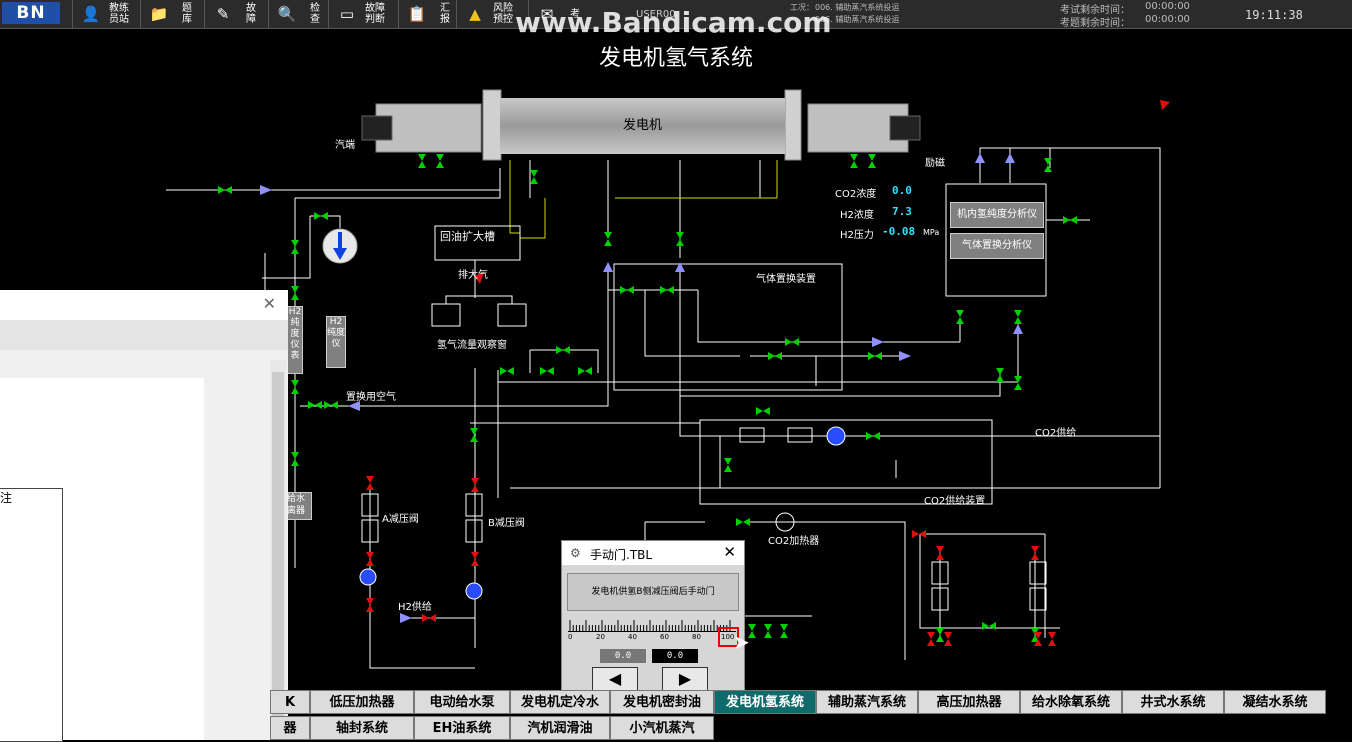 Image resolution: width=1352 pixels, height=742 pixels. I want to click on system-tab: 轴封系统, so click(362, 728).